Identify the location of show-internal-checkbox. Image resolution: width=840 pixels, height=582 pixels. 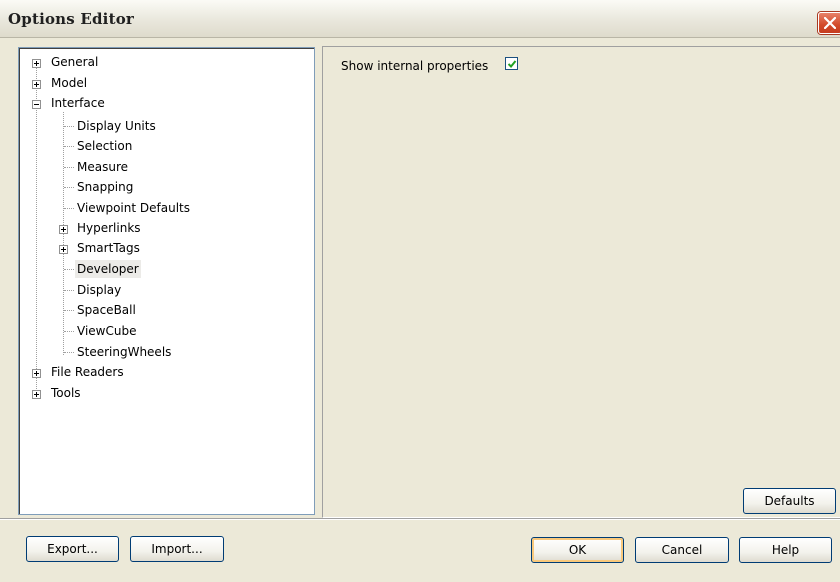
(511, 63).